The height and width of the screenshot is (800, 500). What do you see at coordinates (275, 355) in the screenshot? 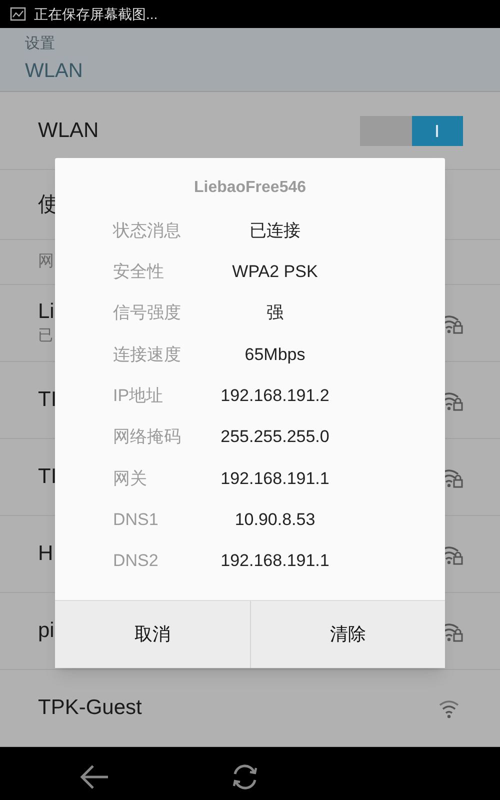
I see `detail-value: 65Mbps` at bounding box center [275, 355].